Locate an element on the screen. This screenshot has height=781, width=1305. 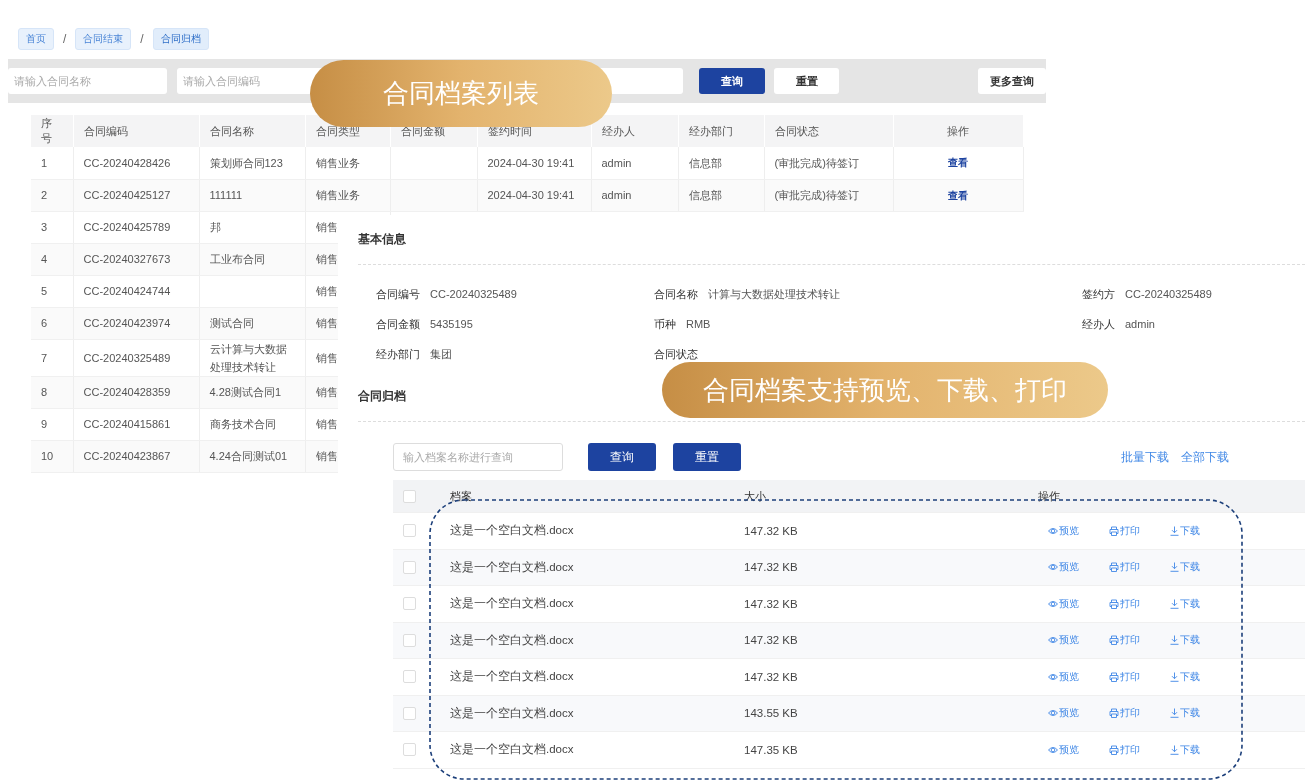
table-cell: 7 is located at coordinates (52, 357).